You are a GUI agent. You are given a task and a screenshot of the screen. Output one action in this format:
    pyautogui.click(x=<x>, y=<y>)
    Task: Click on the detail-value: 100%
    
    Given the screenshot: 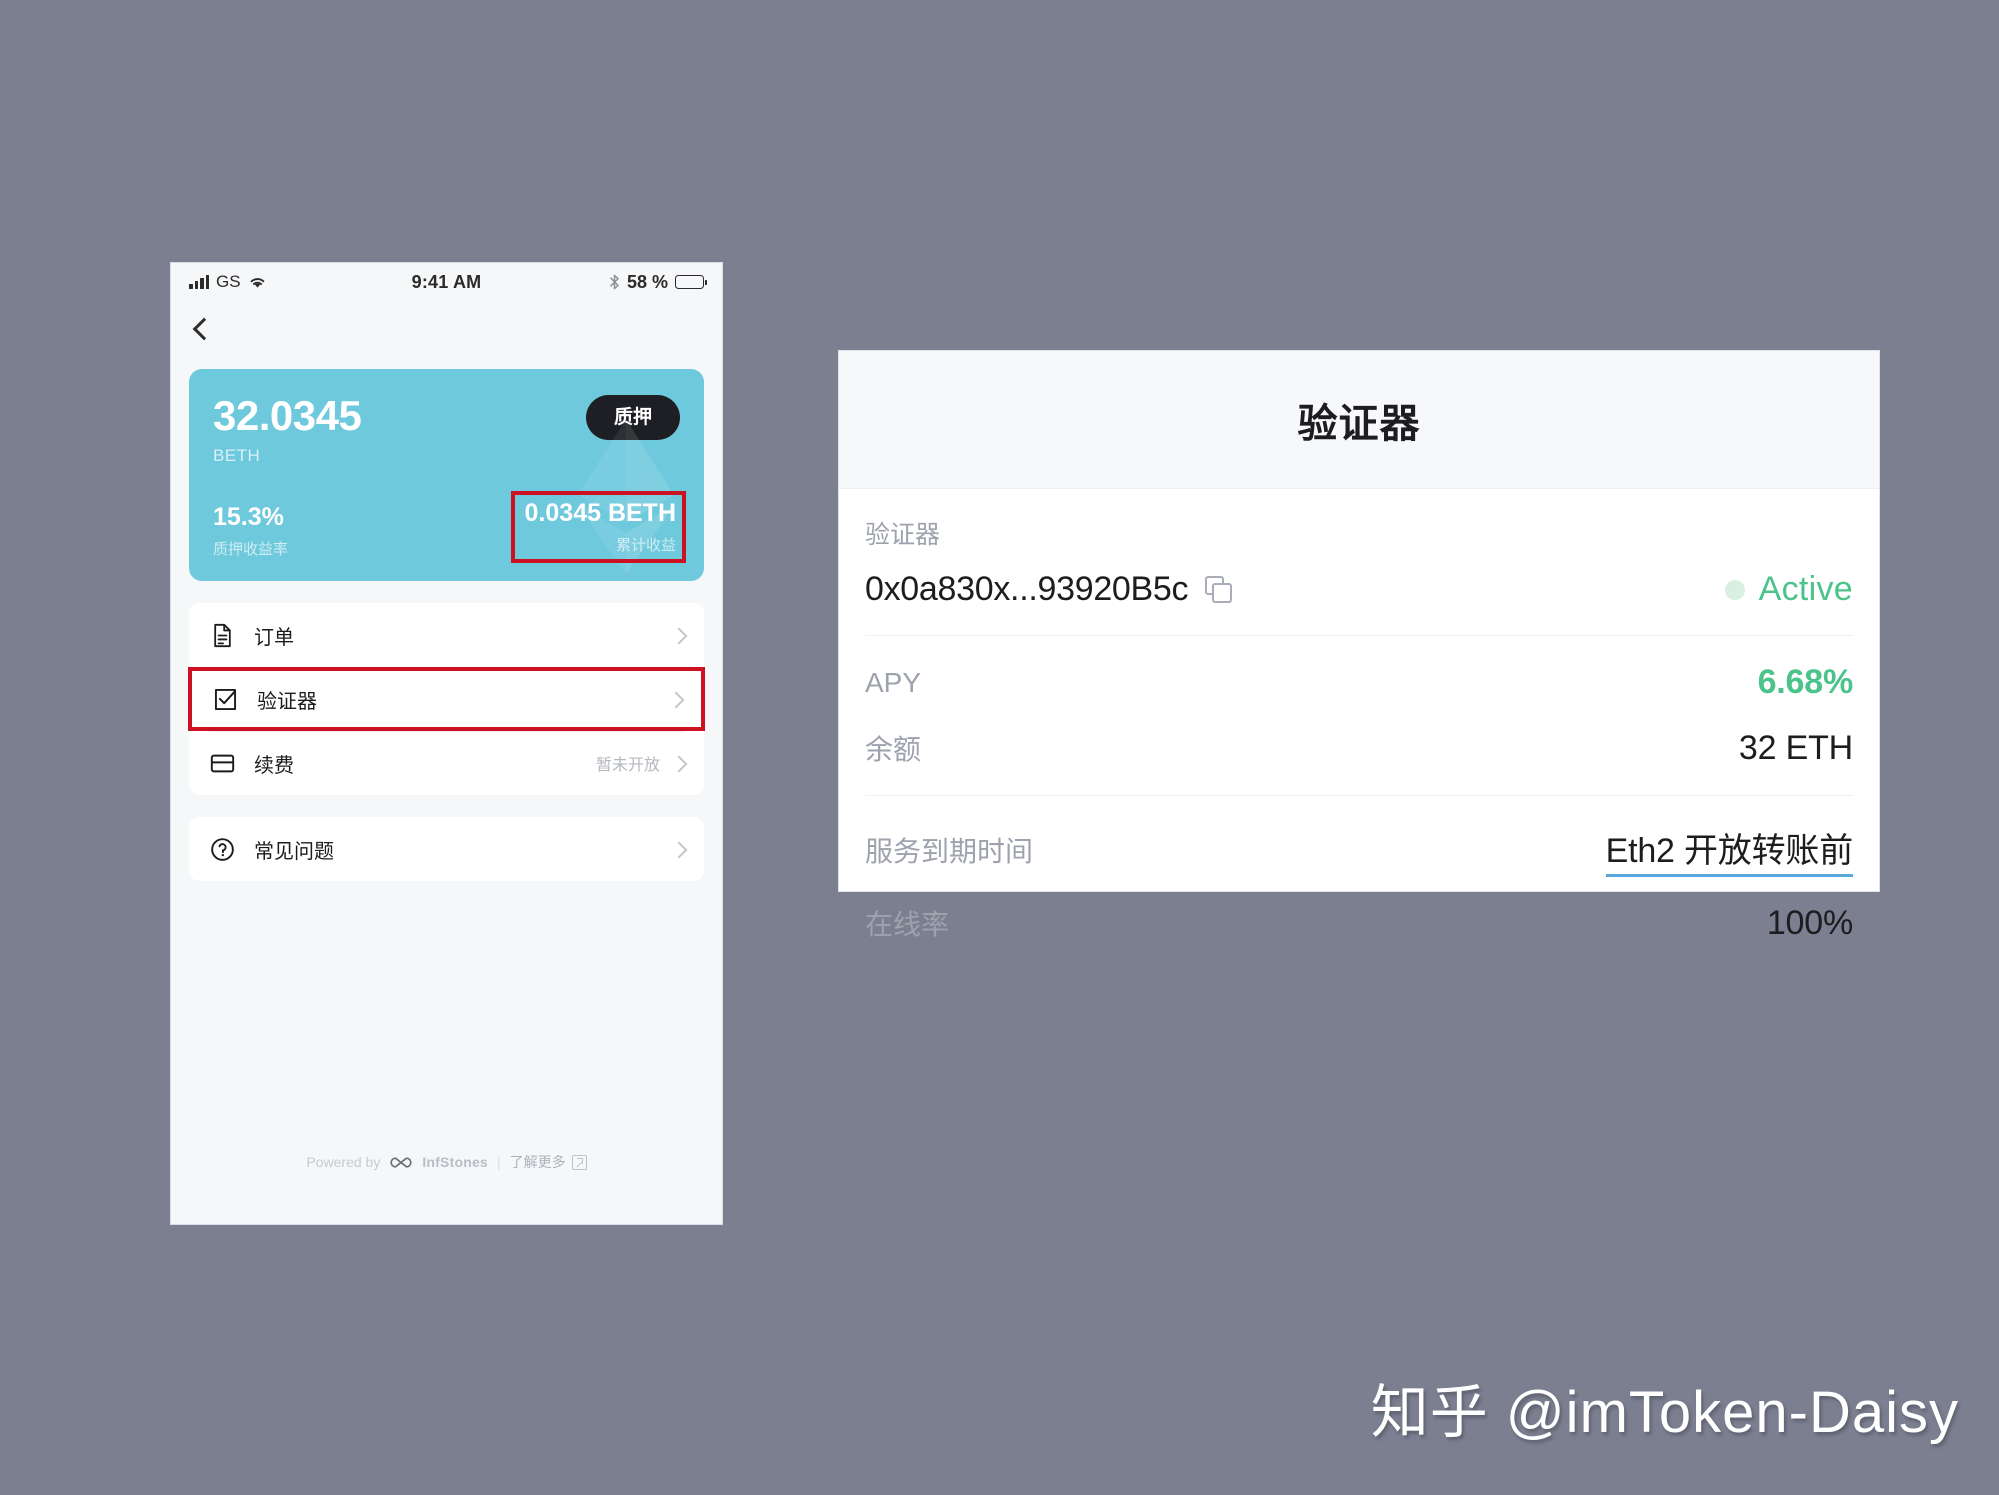 What is the action you would take?
    pyautogui.click(x=1809, y=922)
    